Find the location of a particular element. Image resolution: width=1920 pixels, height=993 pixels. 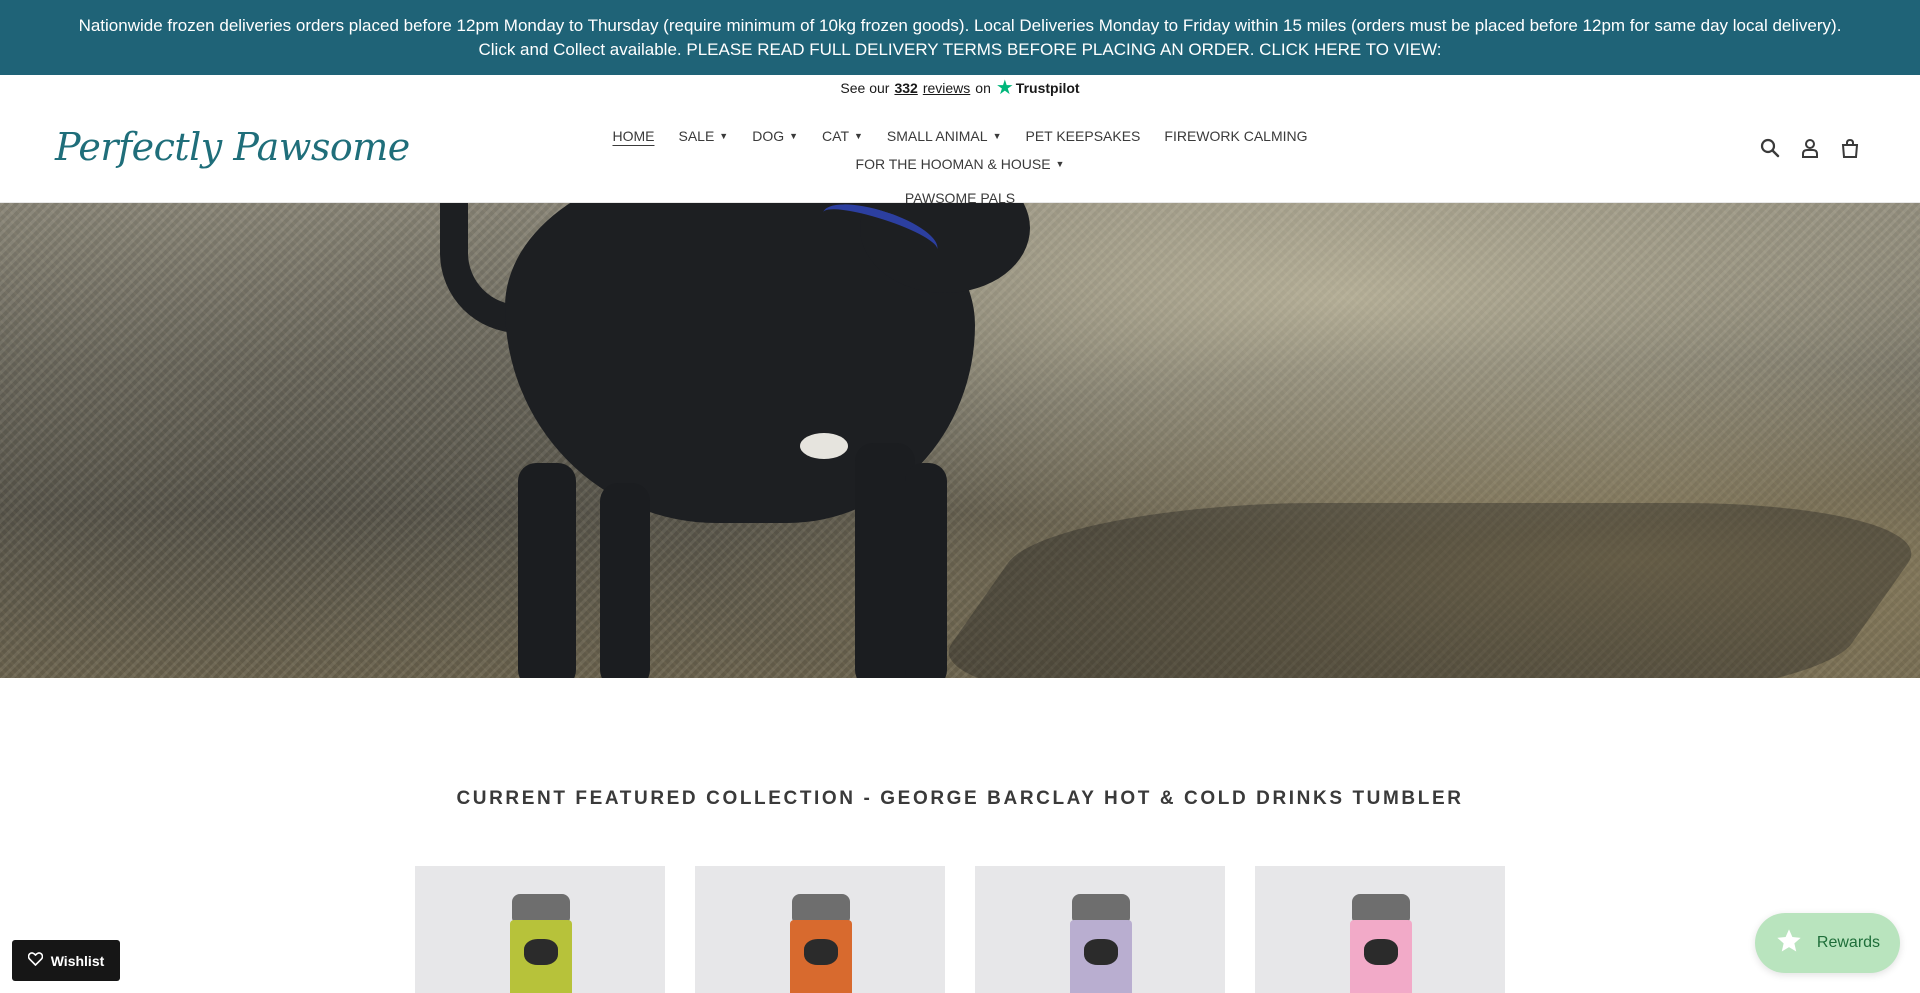

star-icon is located at coordinates (1789, 943).